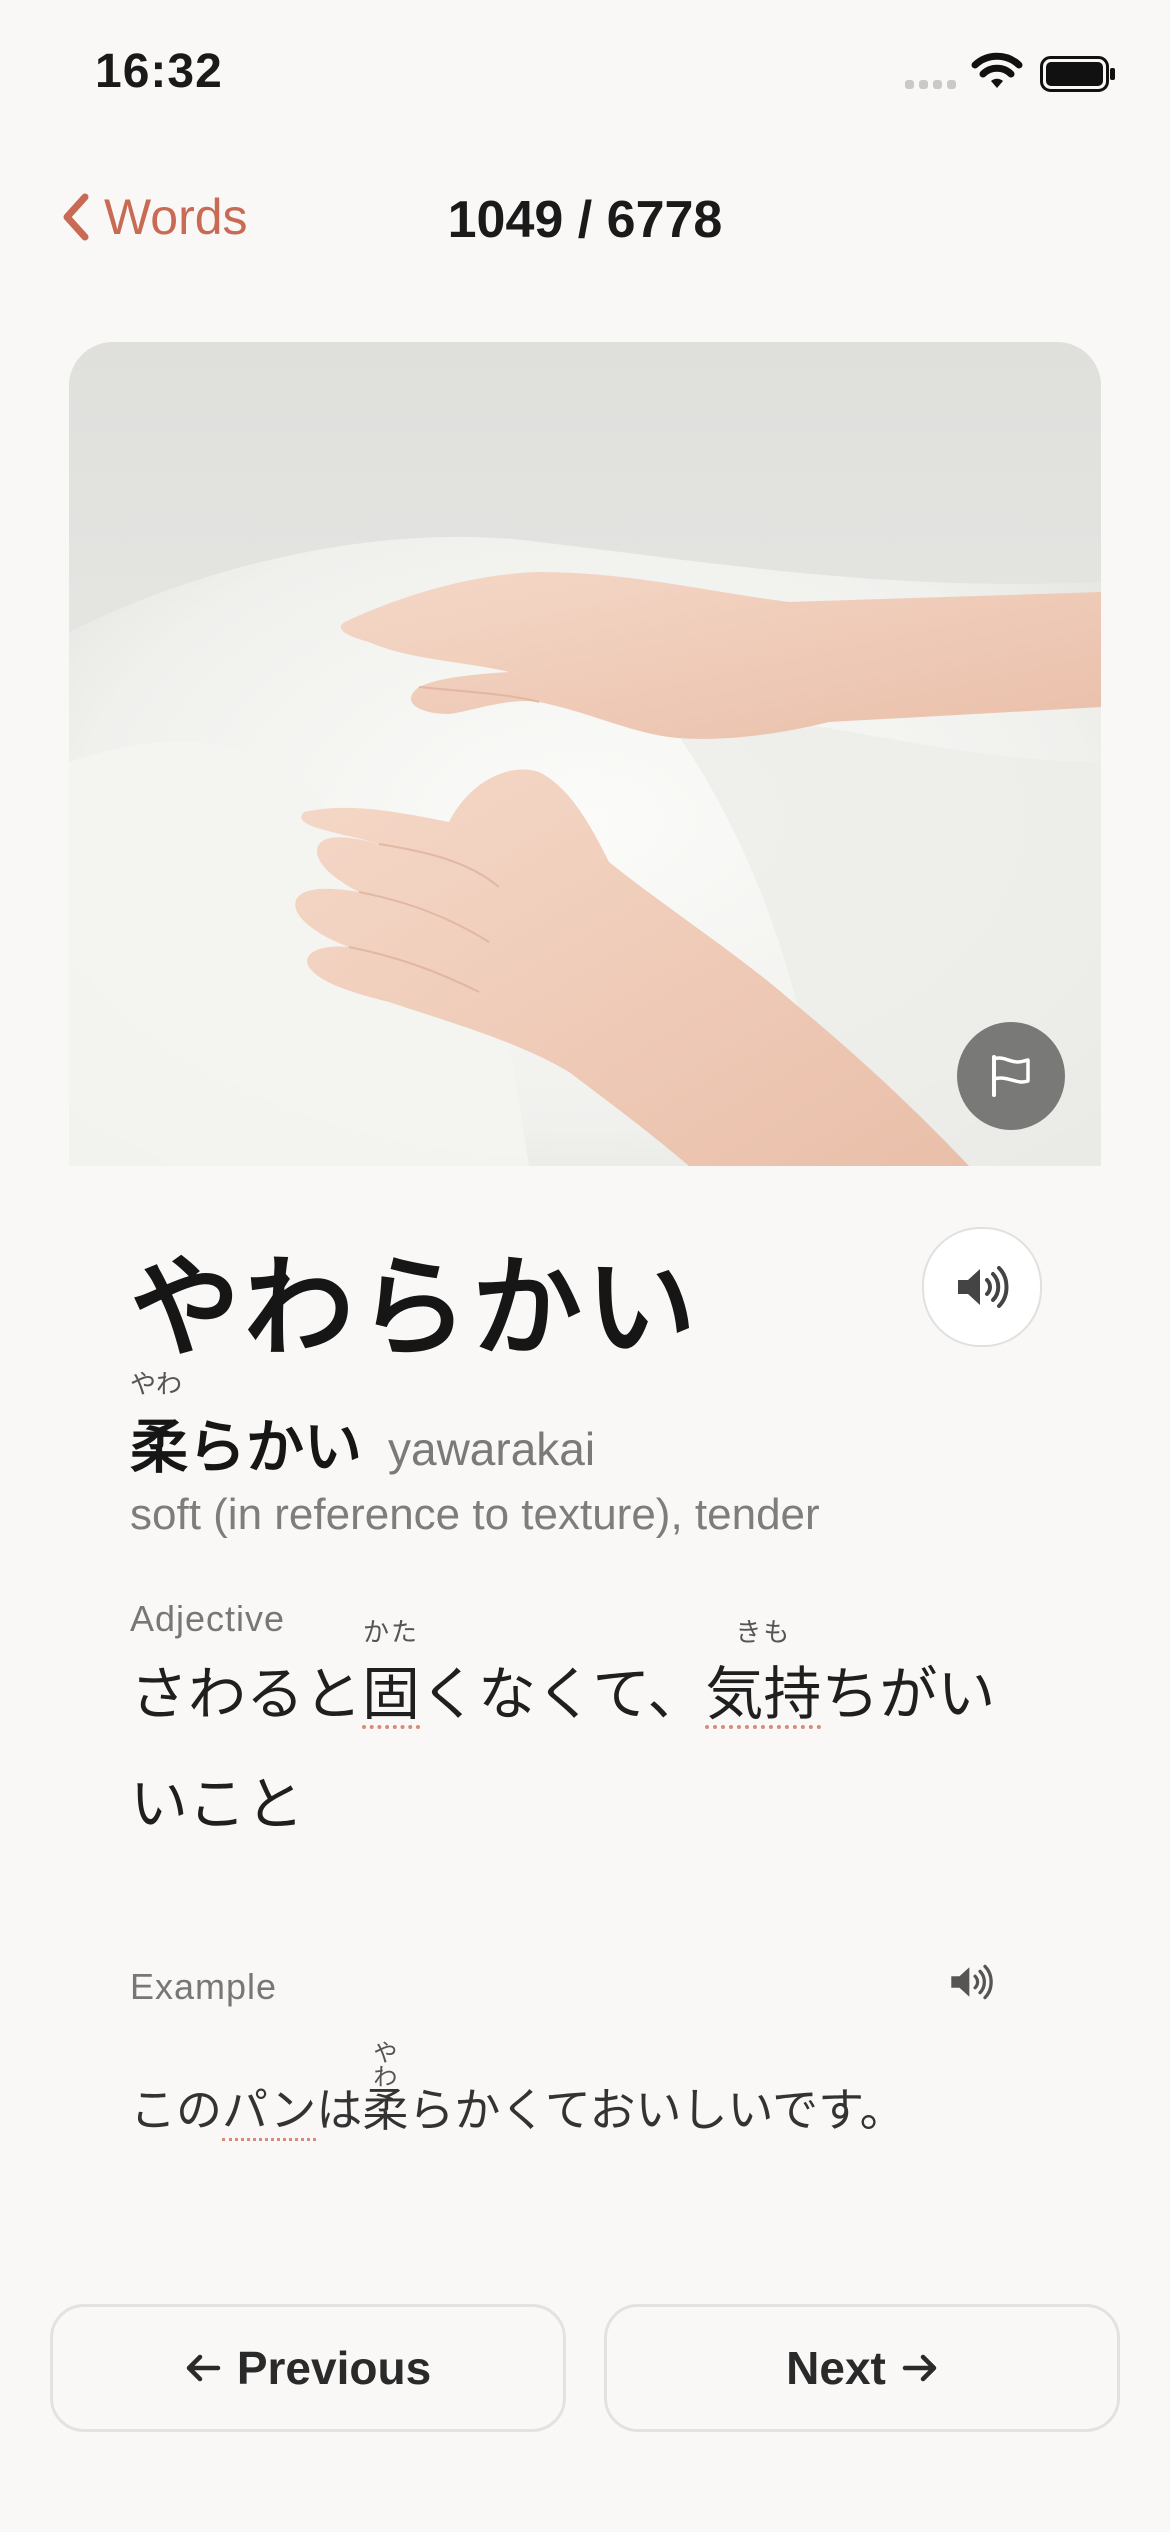  Describe the element at coordinates (518, 2090) in the screenshot. I see `example-sentence: このパンは やわ 柔らかくておいしいです。` at that location.